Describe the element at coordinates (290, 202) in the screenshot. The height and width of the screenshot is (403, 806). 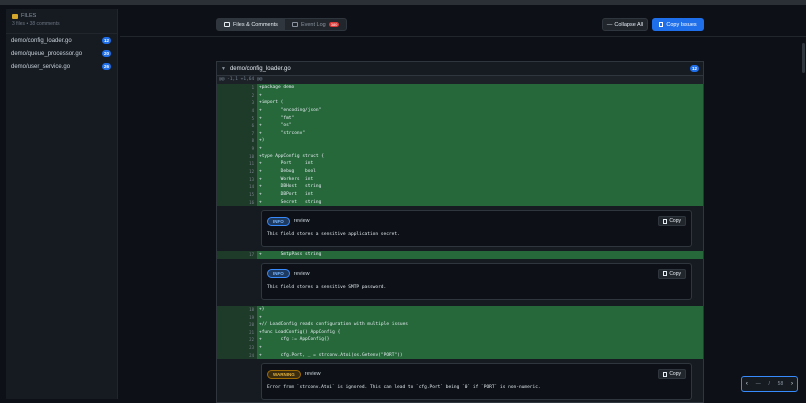
I see `code-text: + Secret string` at that location.